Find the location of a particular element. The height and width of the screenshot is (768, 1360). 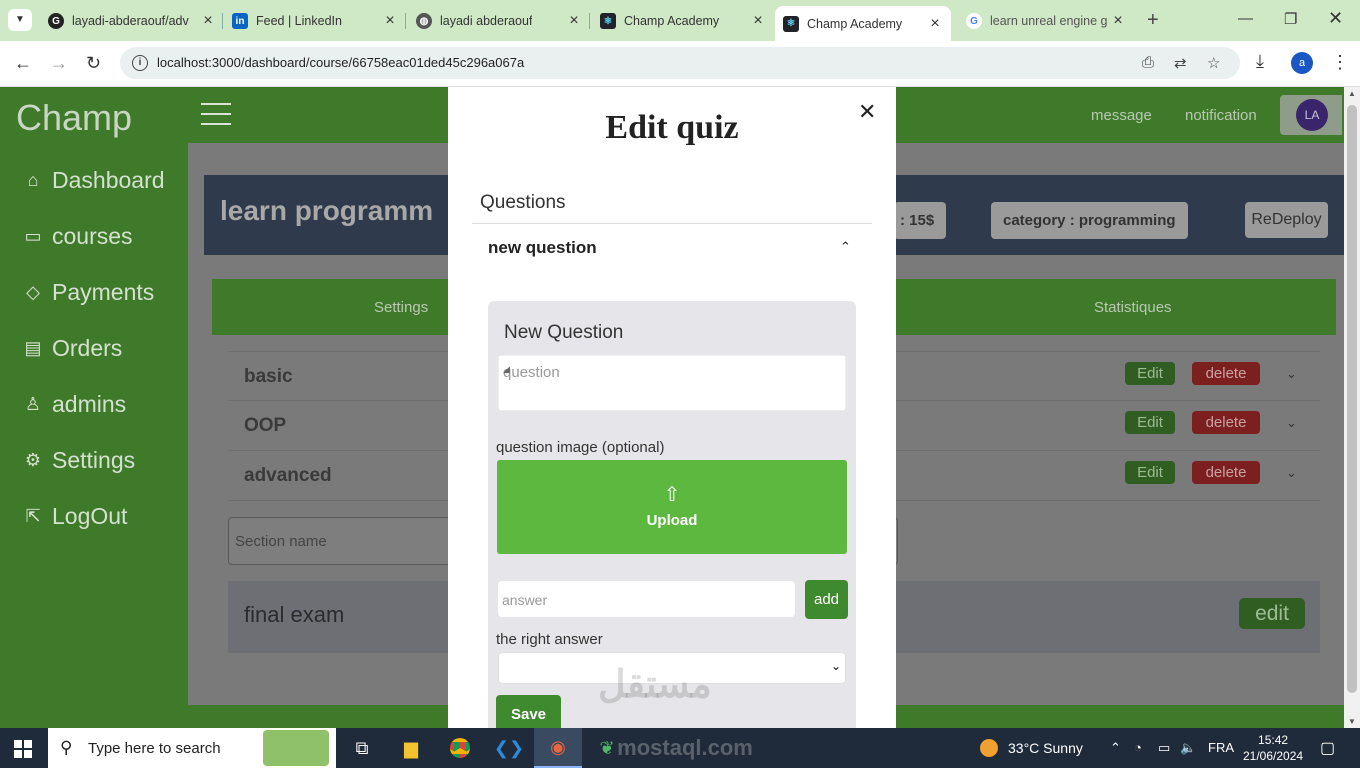

bookmark-star-icon: ☆ is located at coordinates (1213, 63).